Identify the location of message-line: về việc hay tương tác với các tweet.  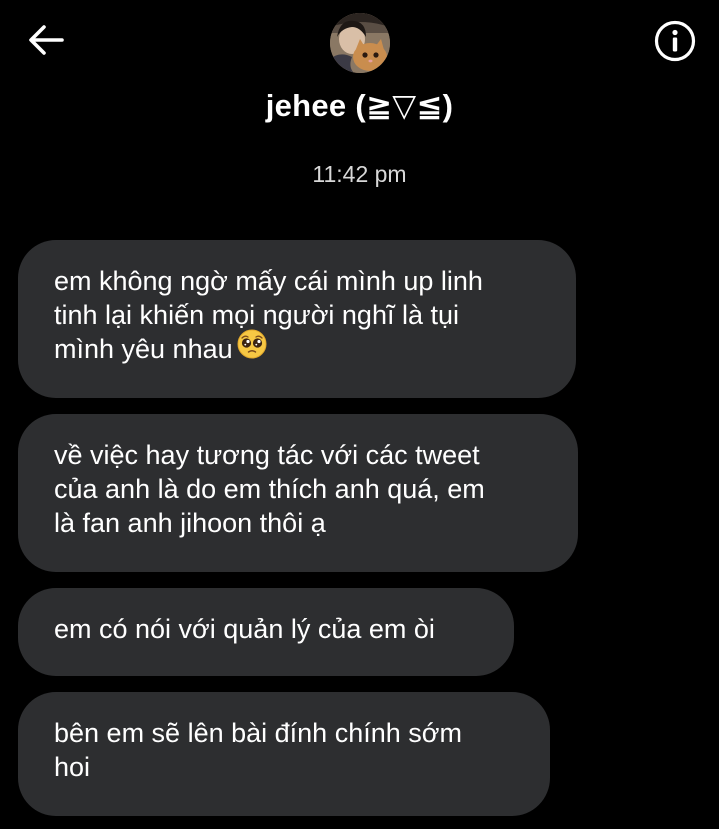
(267, 455).